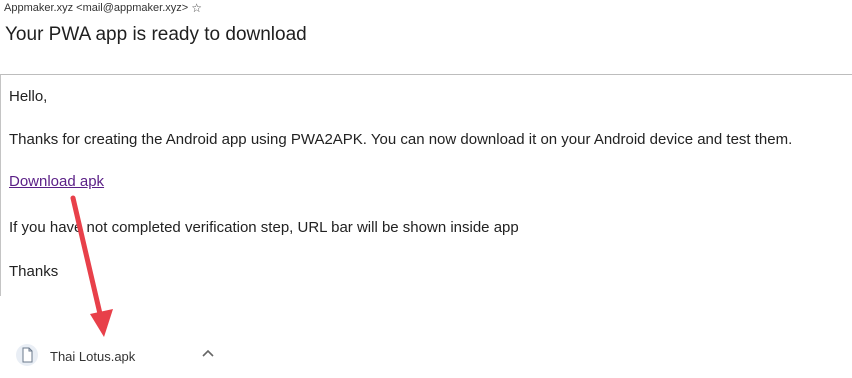  I want to click on download-file-name: Thai Lotus.apk, so click(92, 356).